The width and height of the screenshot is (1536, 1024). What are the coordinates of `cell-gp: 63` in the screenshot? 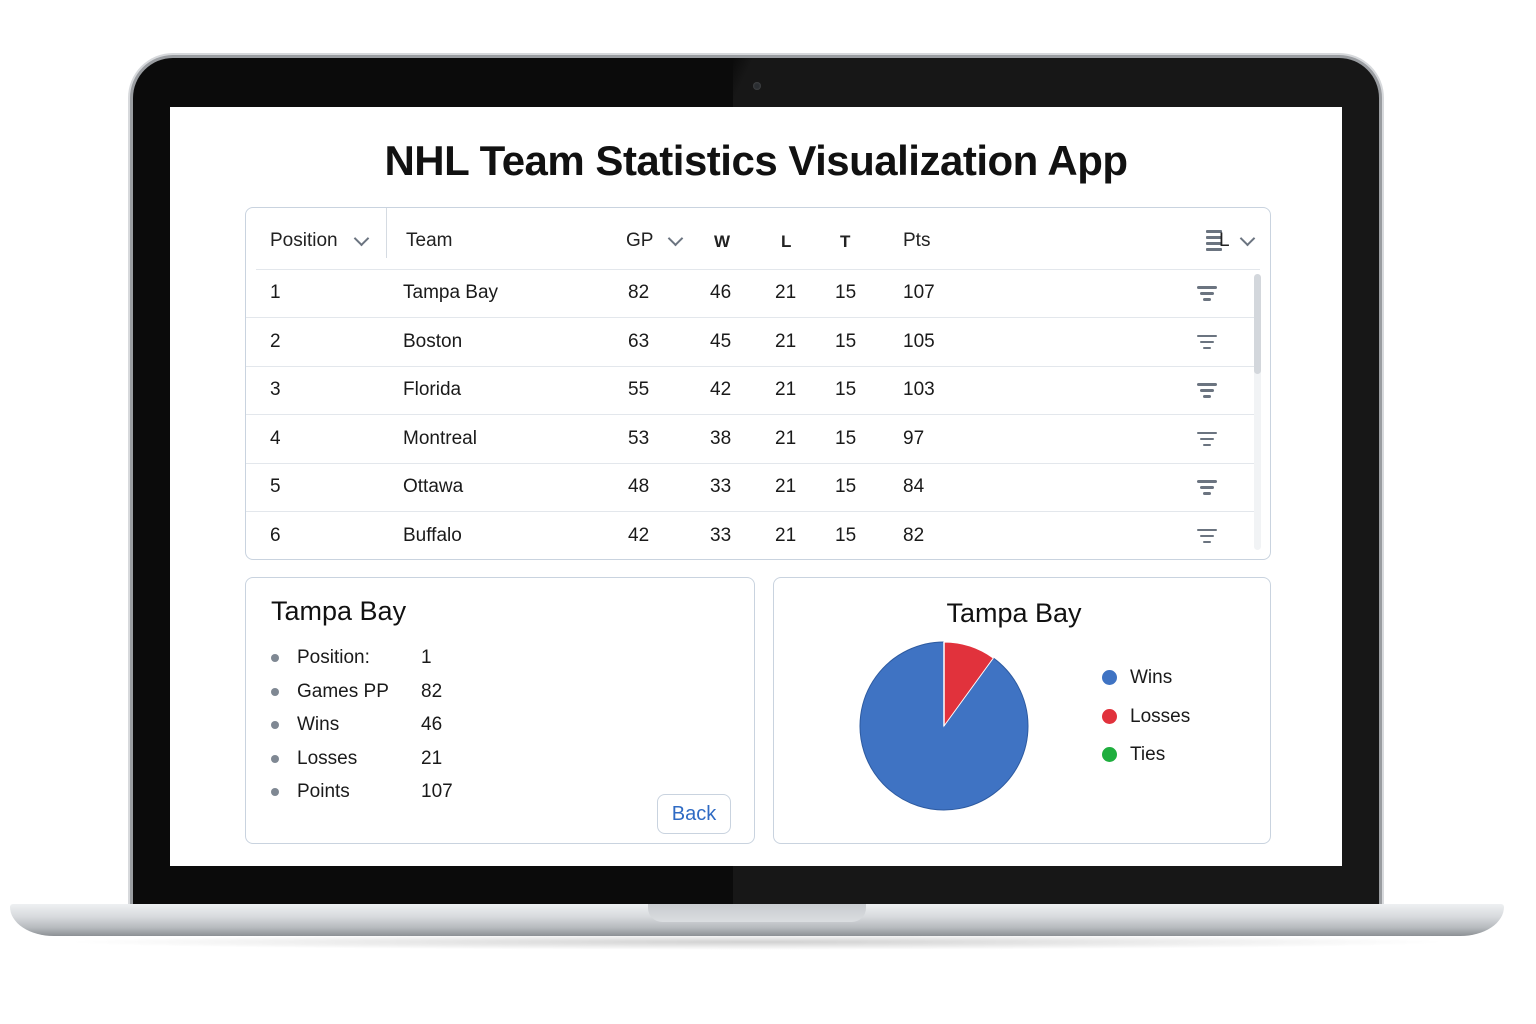 It's located at (639, 341).